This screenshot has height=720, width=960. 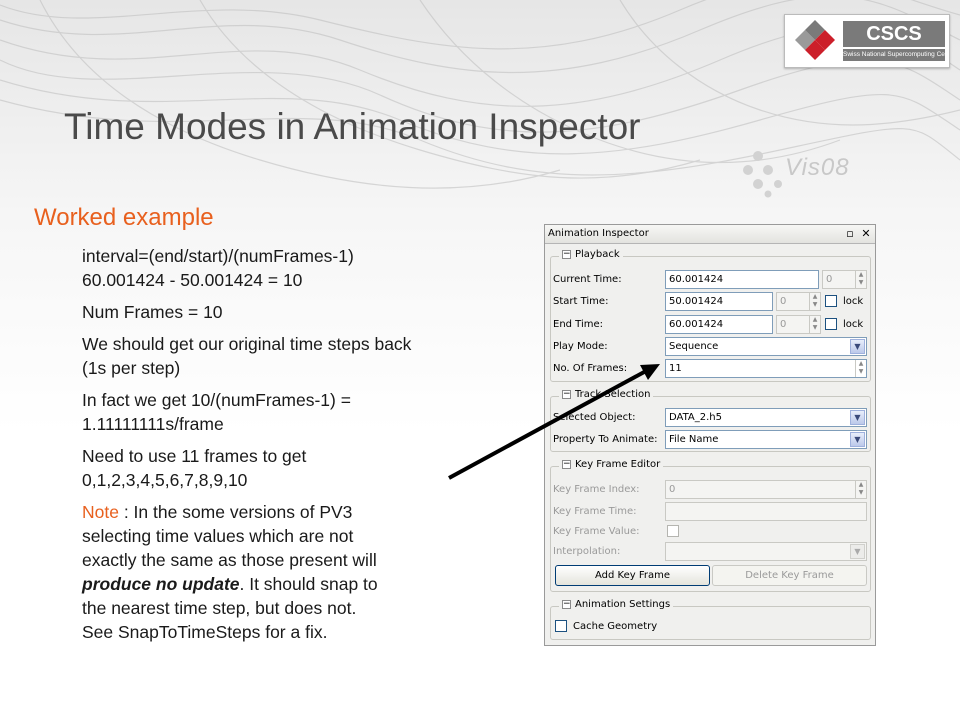 I want to click on float-panel-icon: ▫, so click(x=850, y=234).